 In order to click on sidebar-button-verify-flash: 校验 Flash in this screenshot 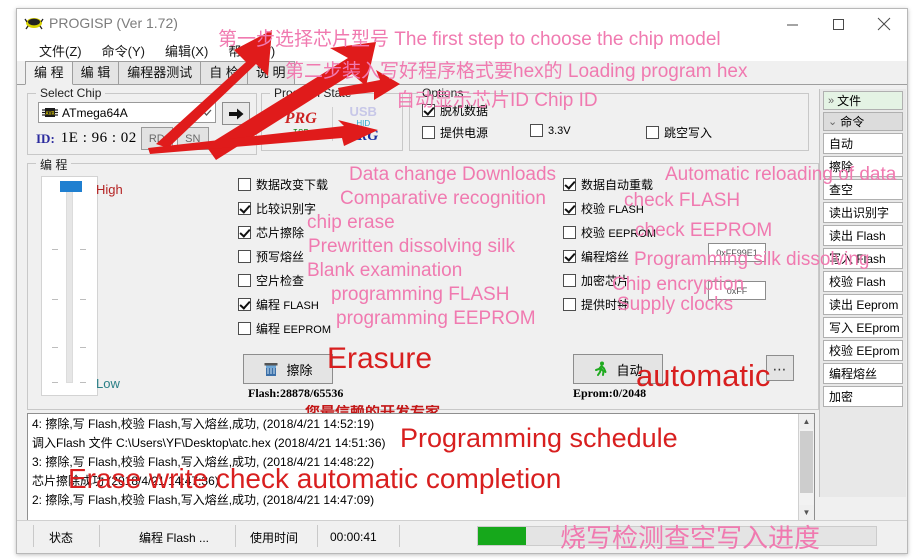, I will do `click(863, 281)`.